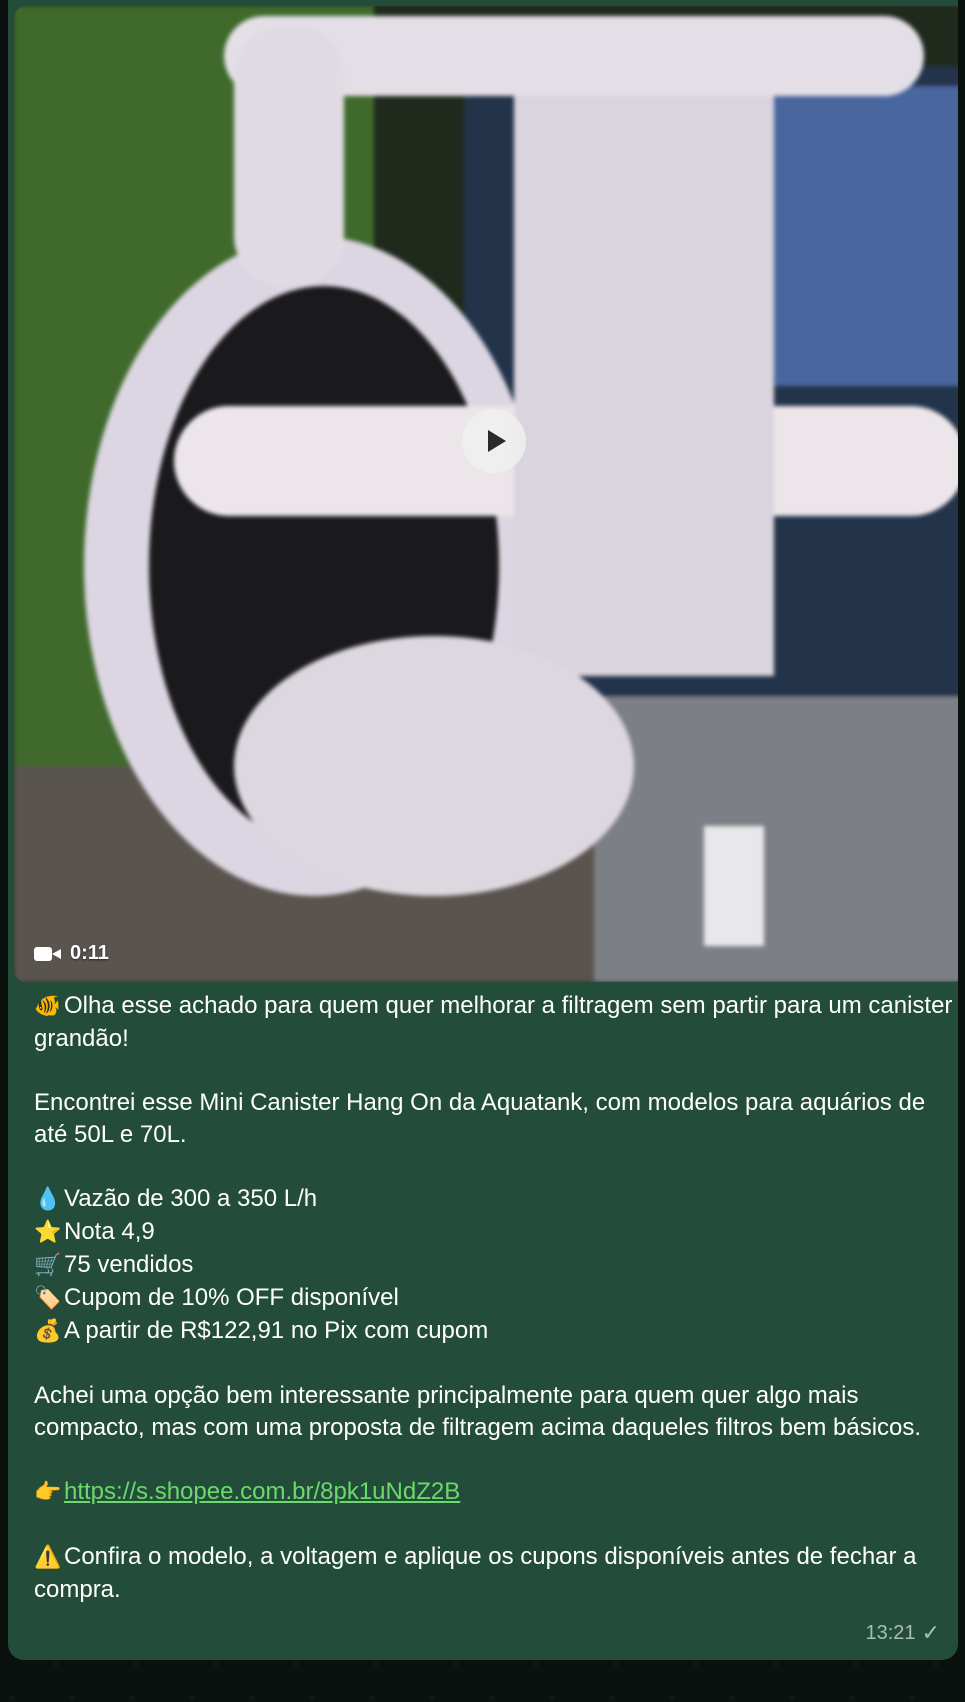  Describe the element at coordinates (494, 1331) in the screenshot. I see `feature-line: 💰 A partir de R$122,91 no Pix com cupom` at that location.